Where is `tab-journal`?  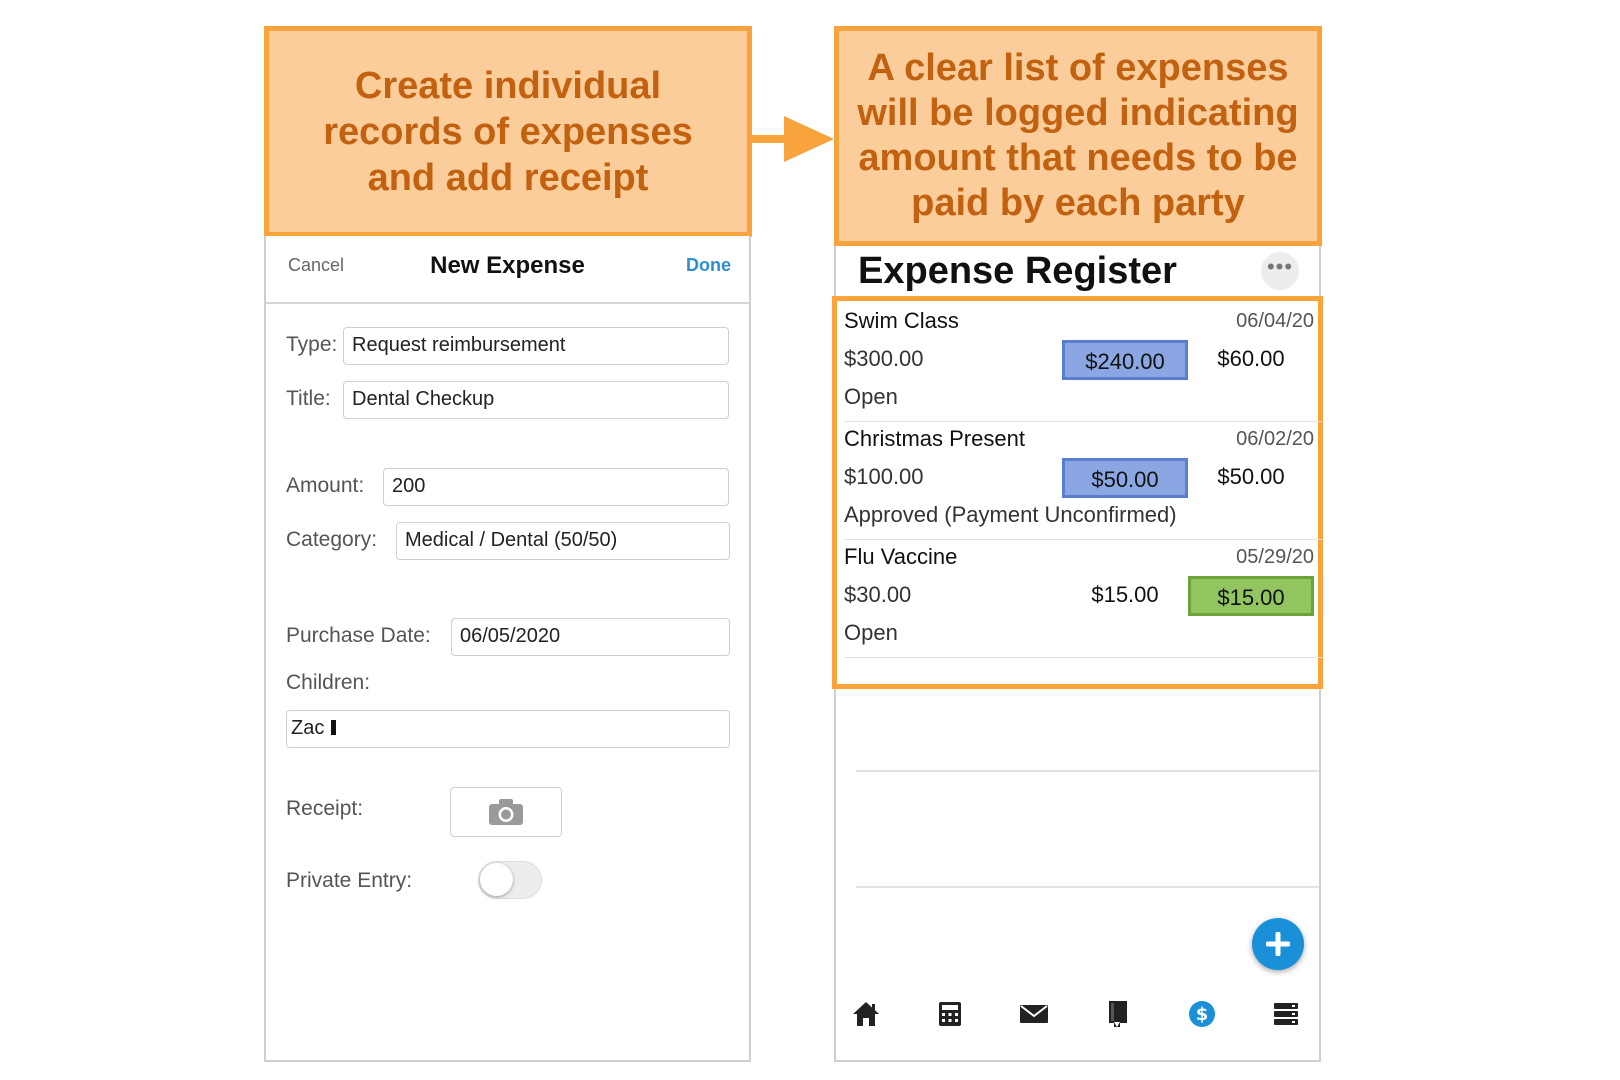 tab-journal is located at coordinates (1118, 1014).